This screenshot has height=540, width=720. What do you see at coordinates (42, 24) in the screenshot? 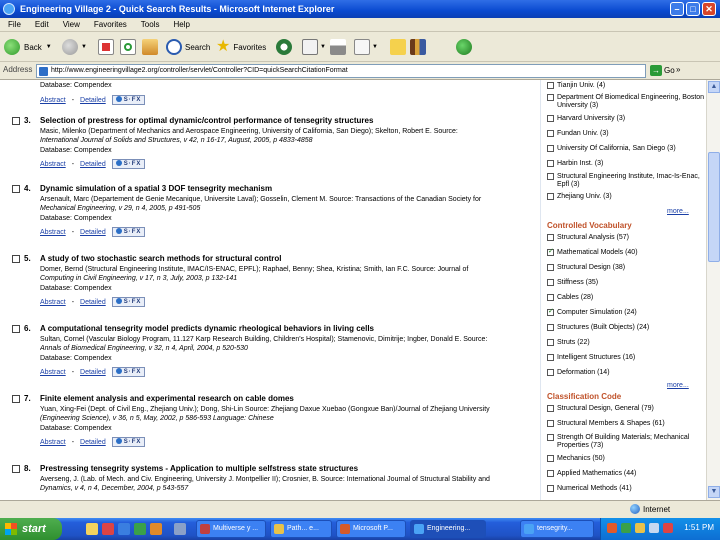
I see `menu-edit: Edit` at bounding box center [42, 24].